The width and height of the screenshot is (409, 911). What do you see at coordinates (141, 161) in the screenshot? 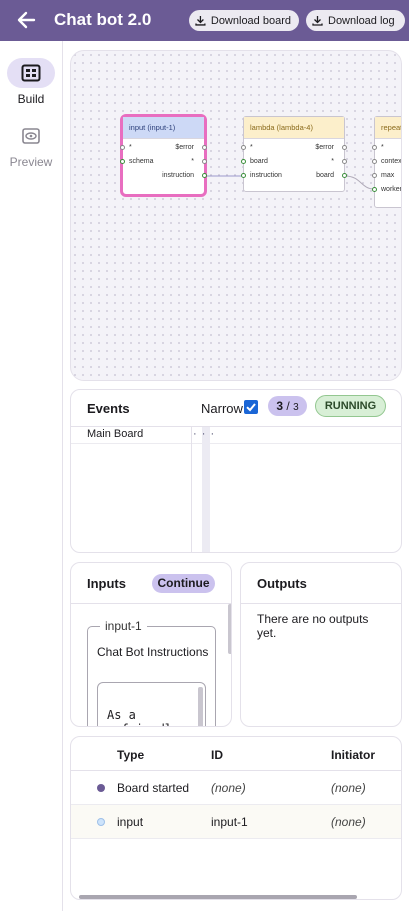
I see `port-label: schema` at bounding box center [141, 161].